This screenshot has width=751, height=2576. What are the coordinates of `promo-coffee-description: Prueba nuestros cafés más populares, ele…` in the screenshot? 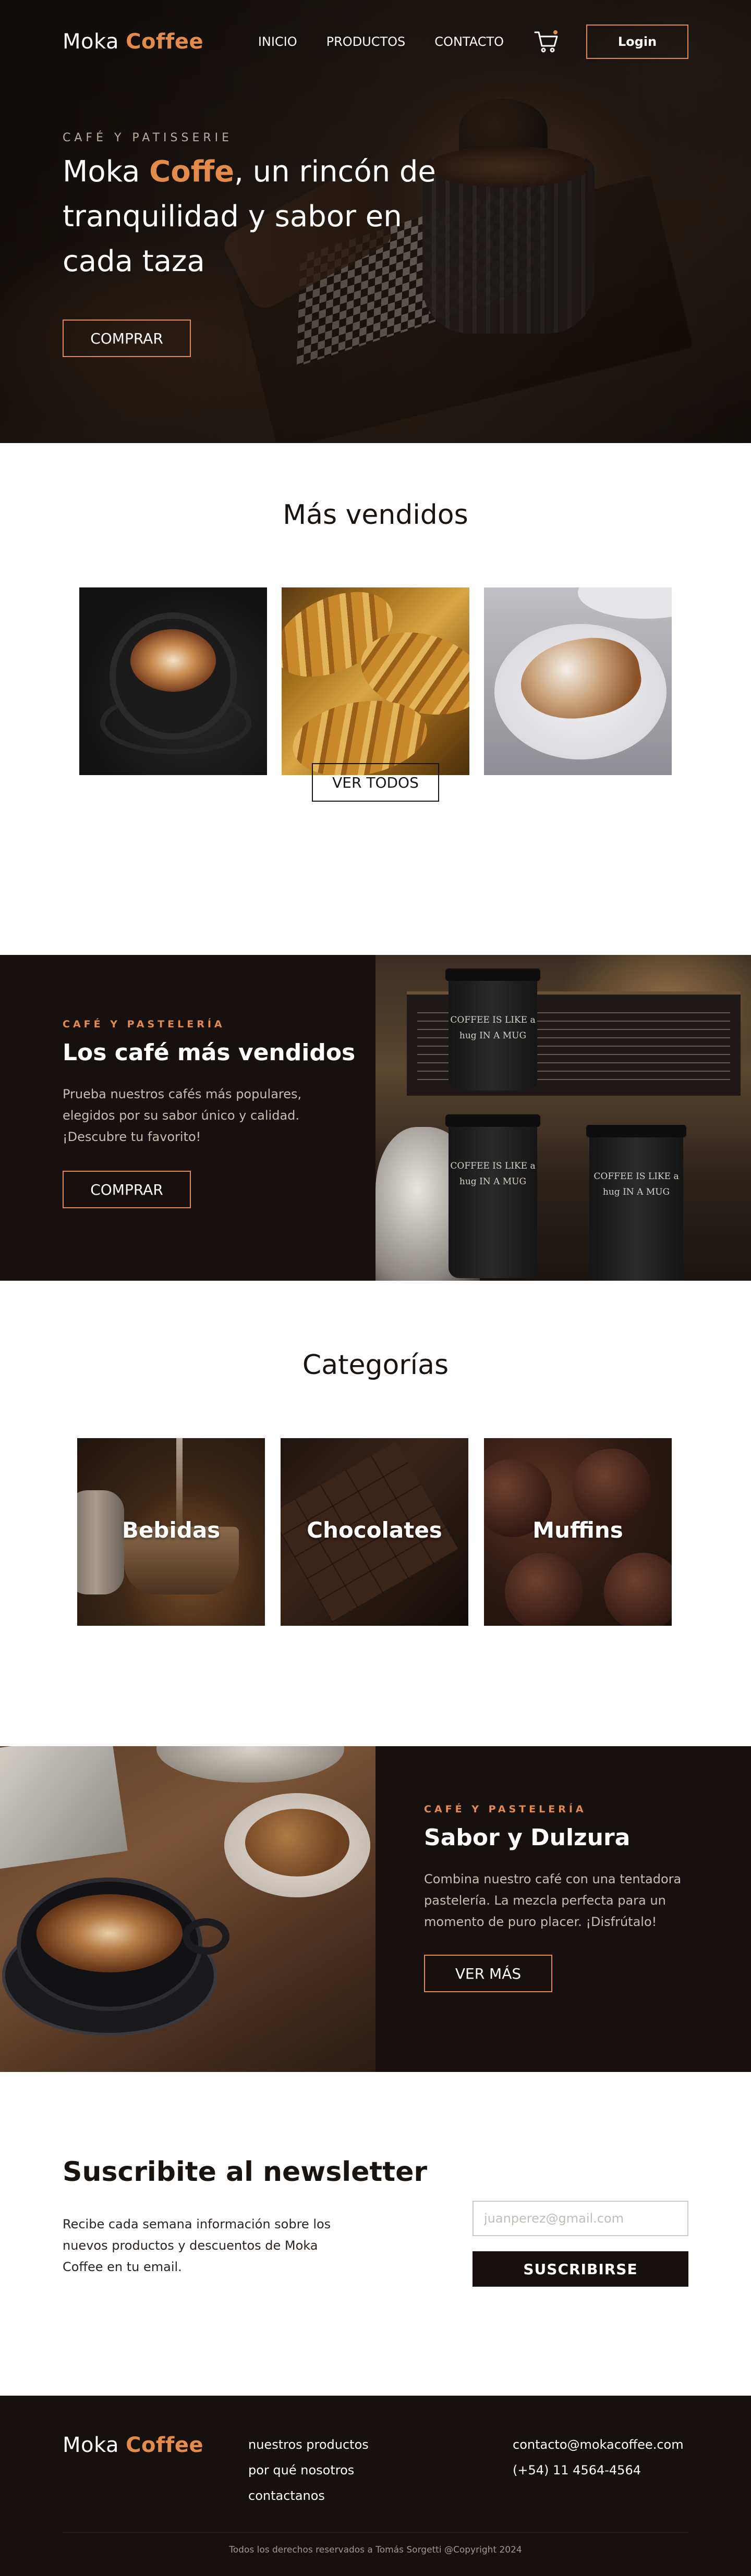 It's located at (182, 1115).